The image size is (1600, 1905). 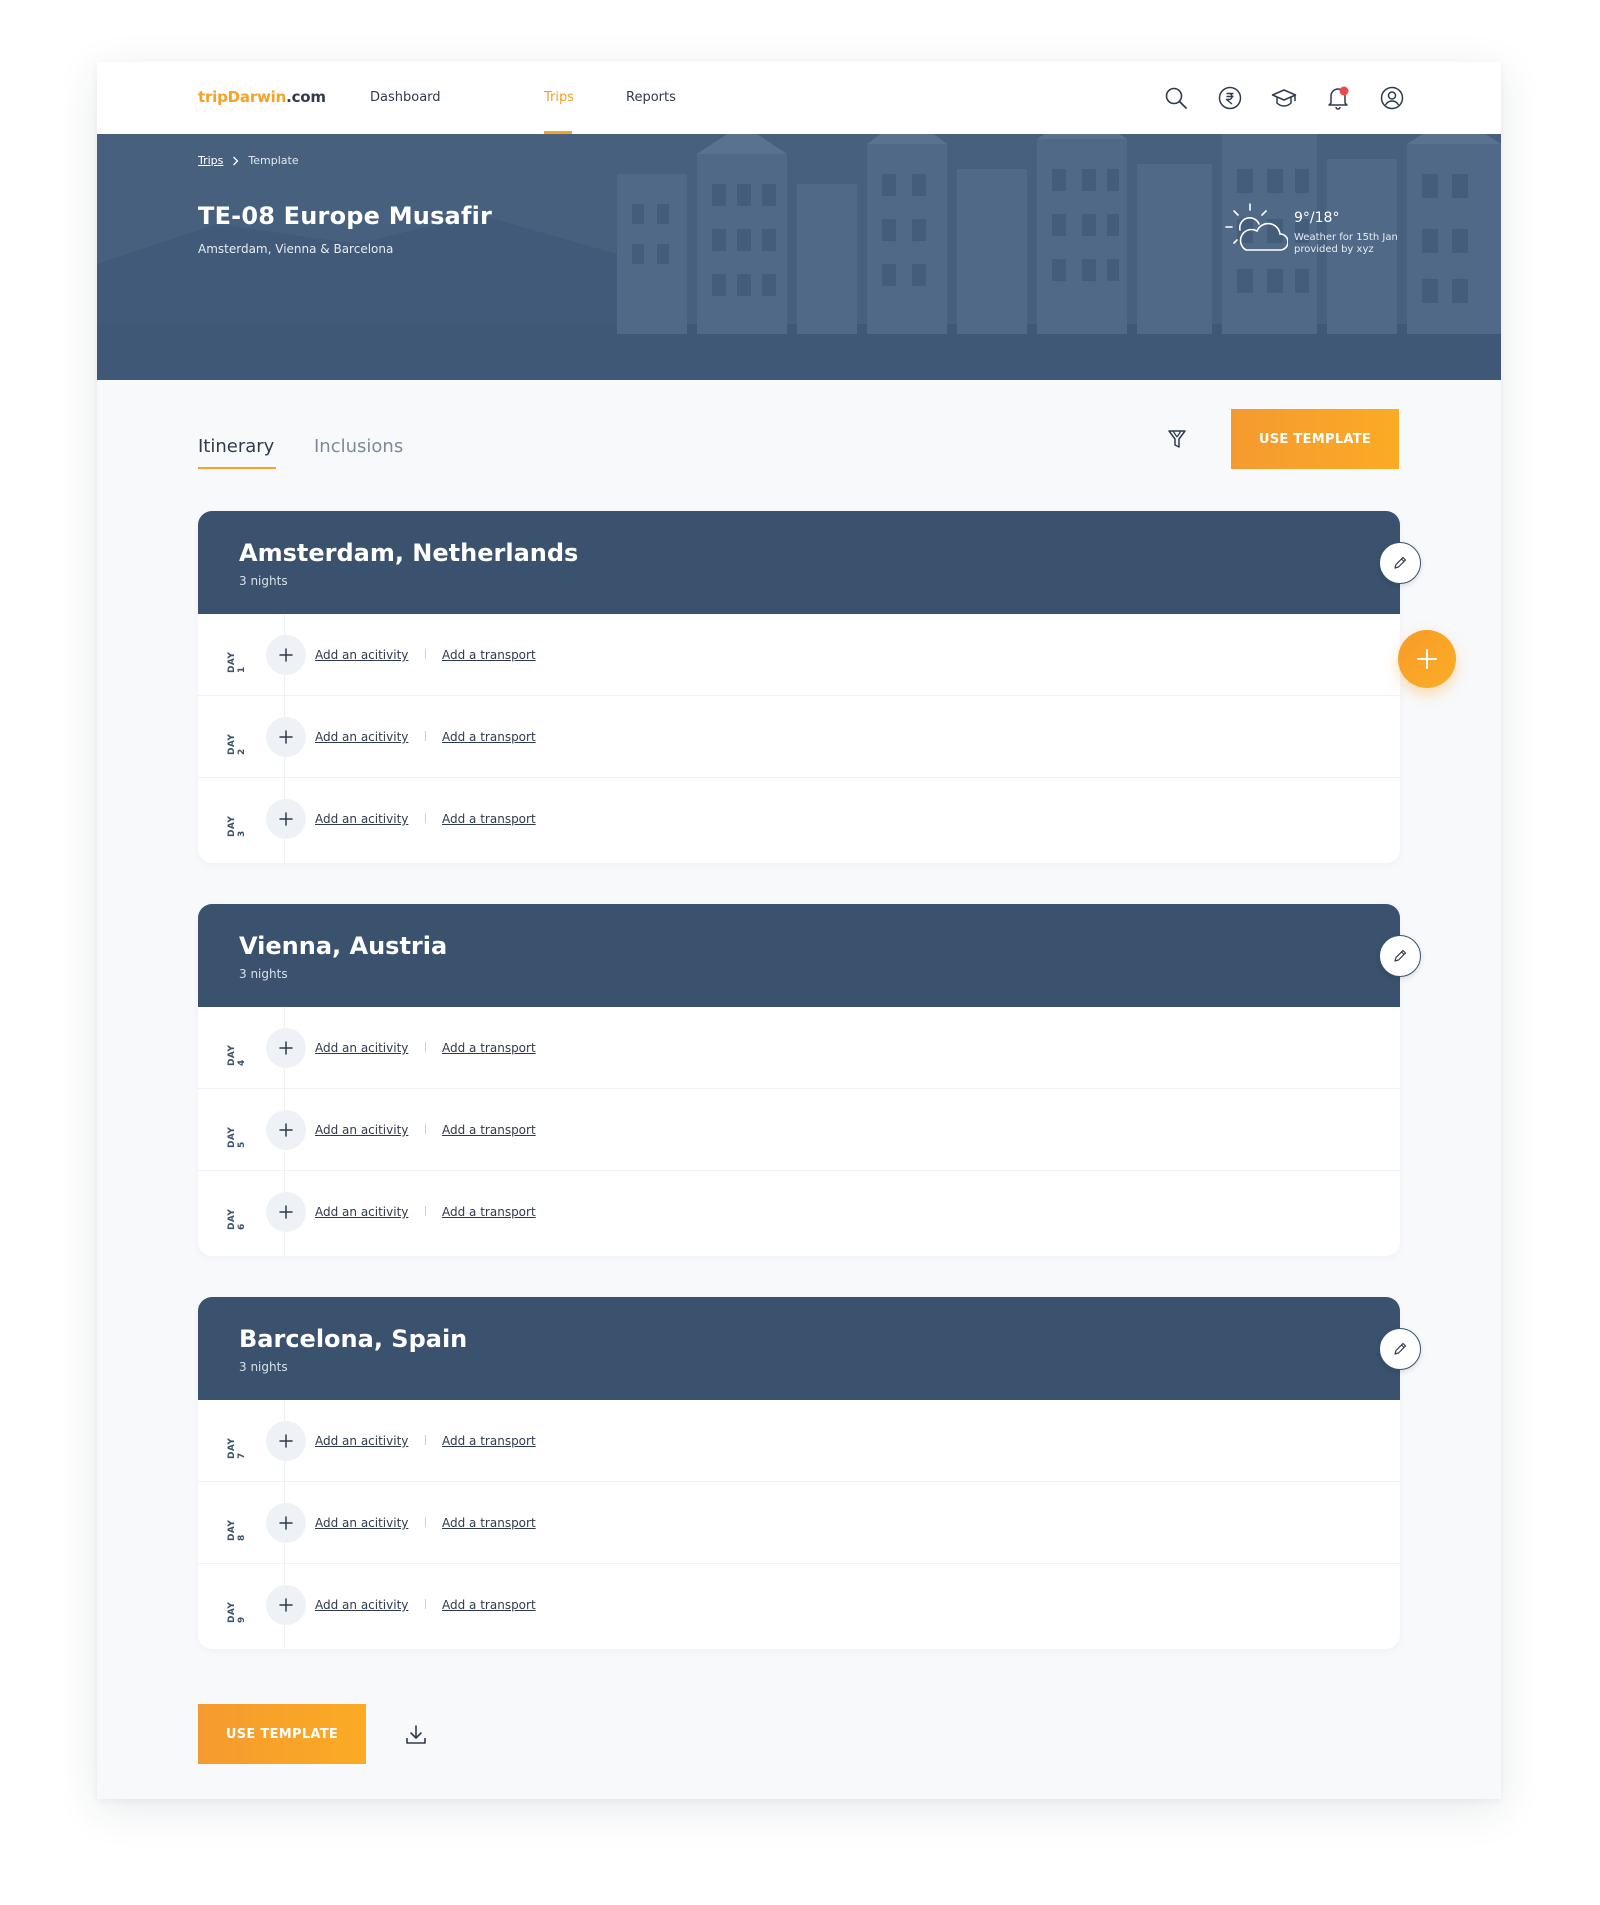 I want to click on city-card-header: Amsterdam, Netherlands 3 nights, so click(x=799, y=562).